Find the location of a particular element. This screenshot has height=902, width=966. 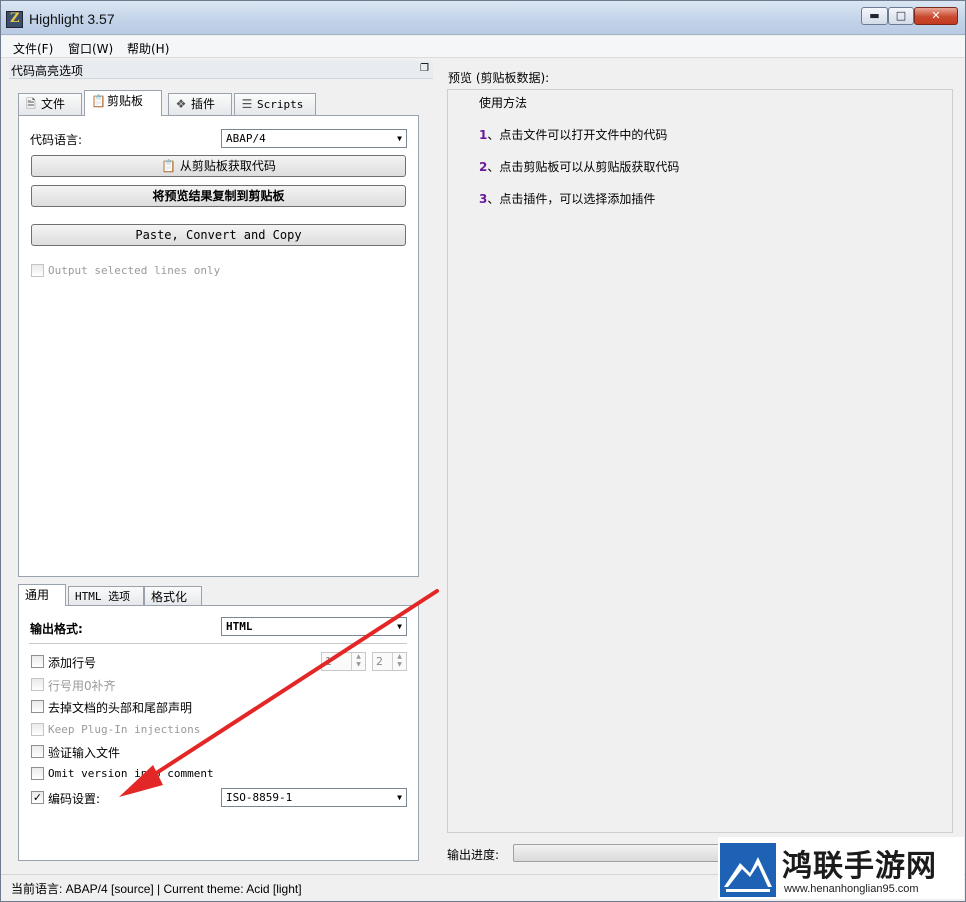

site-watermark: 鸿联手游网 www.henanhonglian95.com is located at coordinates (841, 868).